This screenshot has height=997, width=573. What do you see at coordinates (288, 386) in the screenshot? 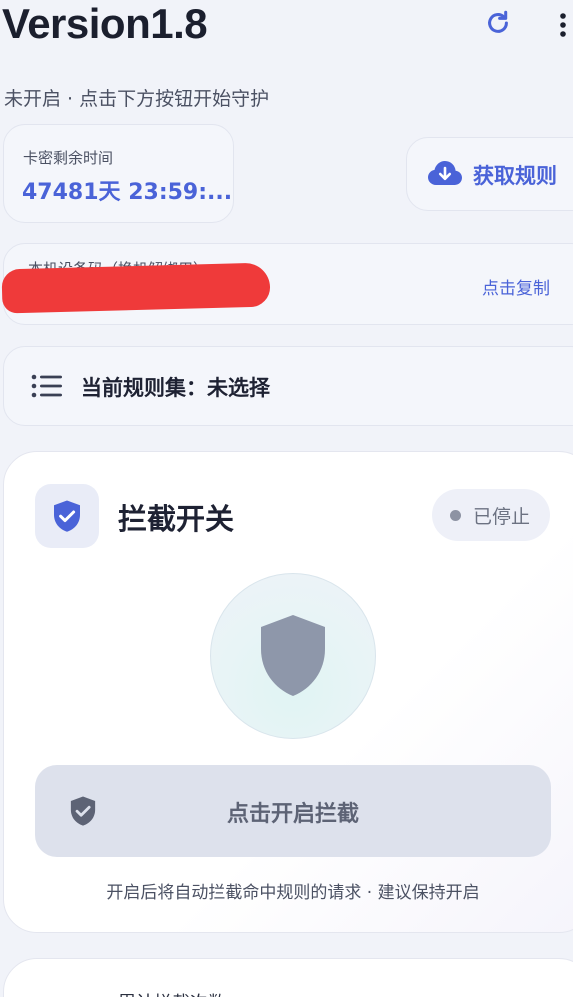
I see `current-ruleset-card: 当前规则集：未选择` at bounding box center [288, 386].